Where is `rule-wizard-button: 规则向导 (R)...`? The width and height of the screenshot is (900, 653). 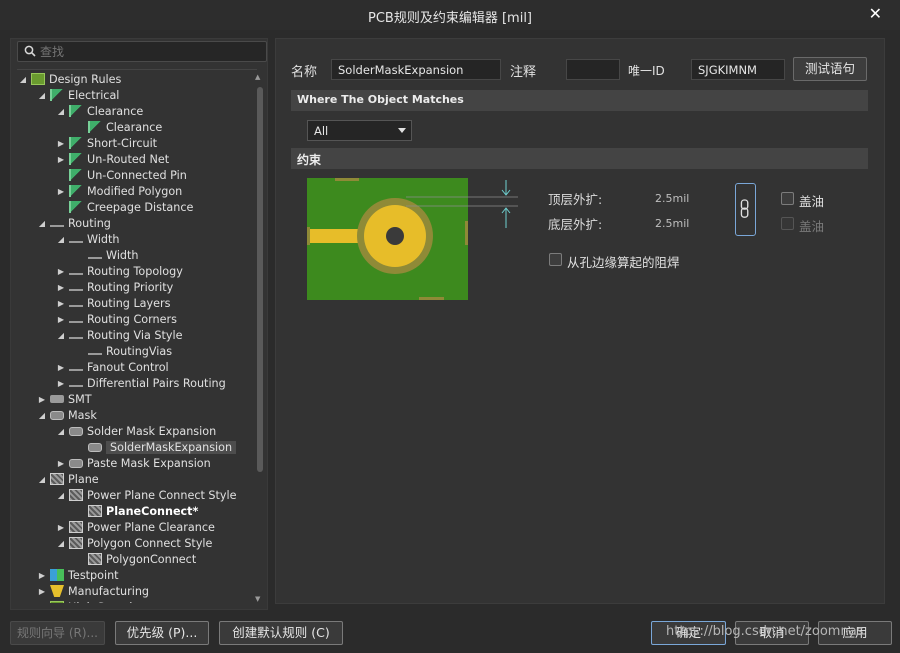 rule-wizard-button: 规则向导 (R)... is located at coordinates (57, 633).